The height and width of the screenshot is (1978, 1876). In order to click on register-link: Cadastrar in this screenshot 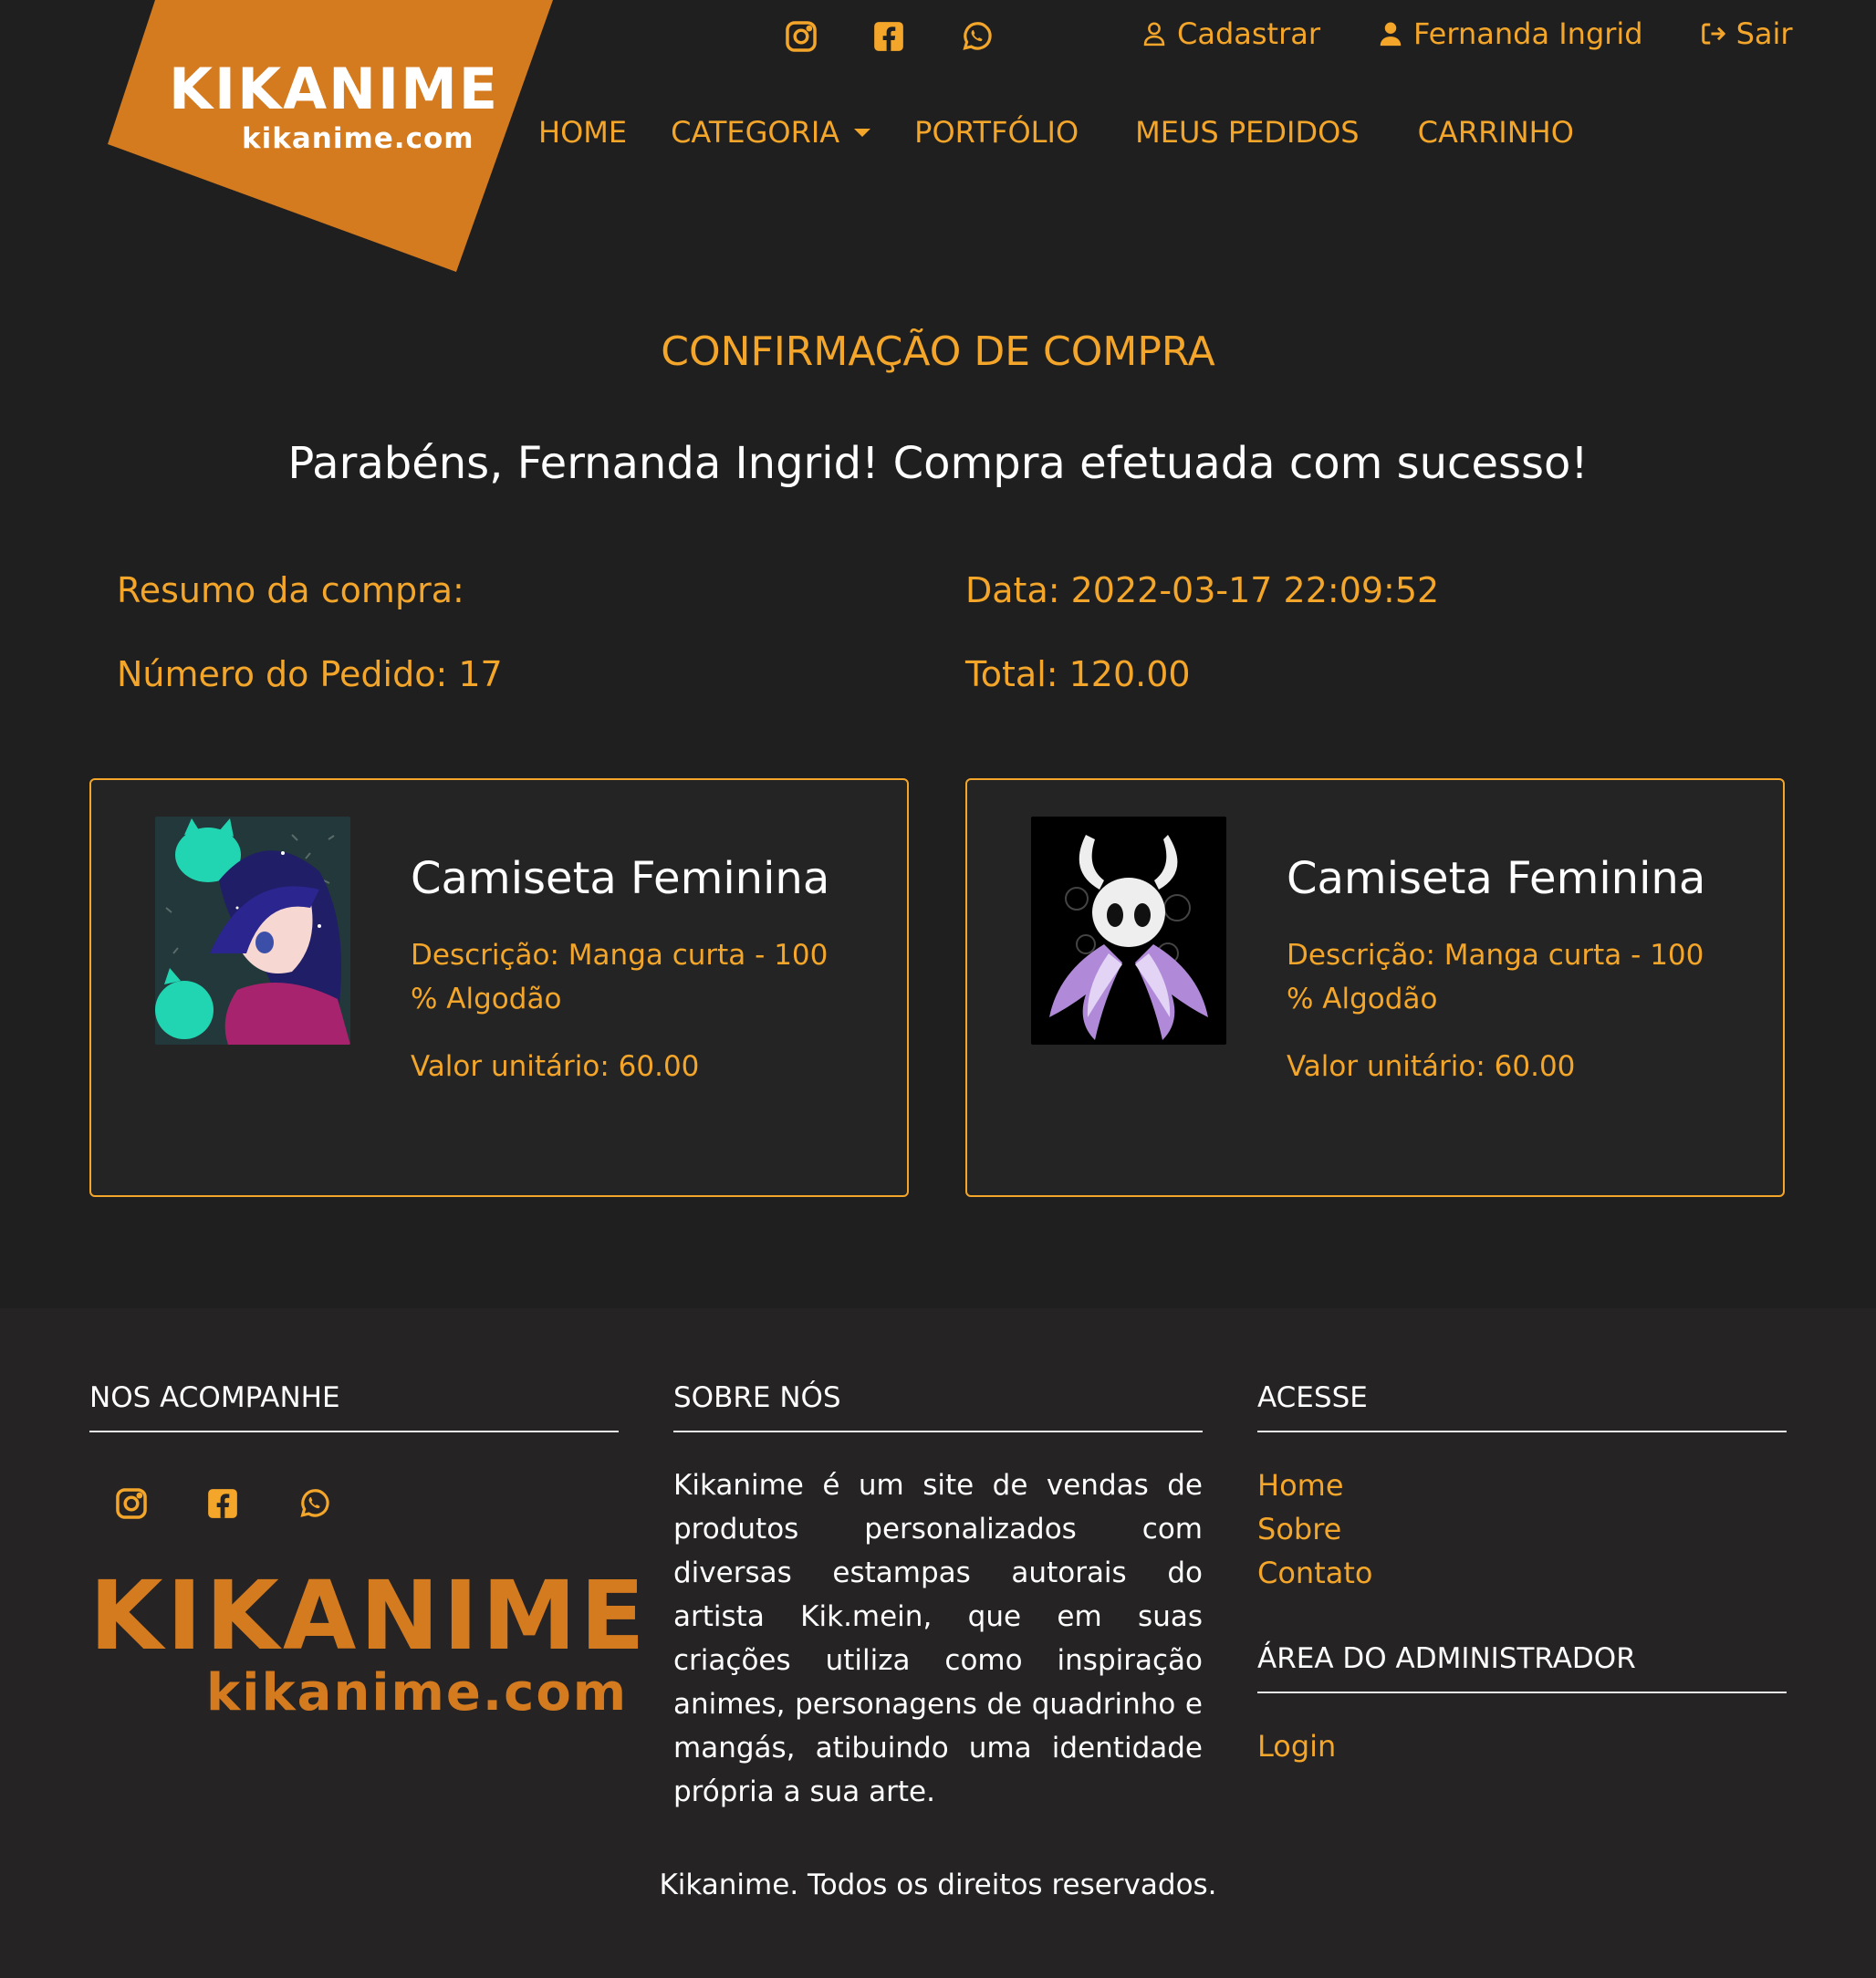, I will do `click(1231, 33)`.